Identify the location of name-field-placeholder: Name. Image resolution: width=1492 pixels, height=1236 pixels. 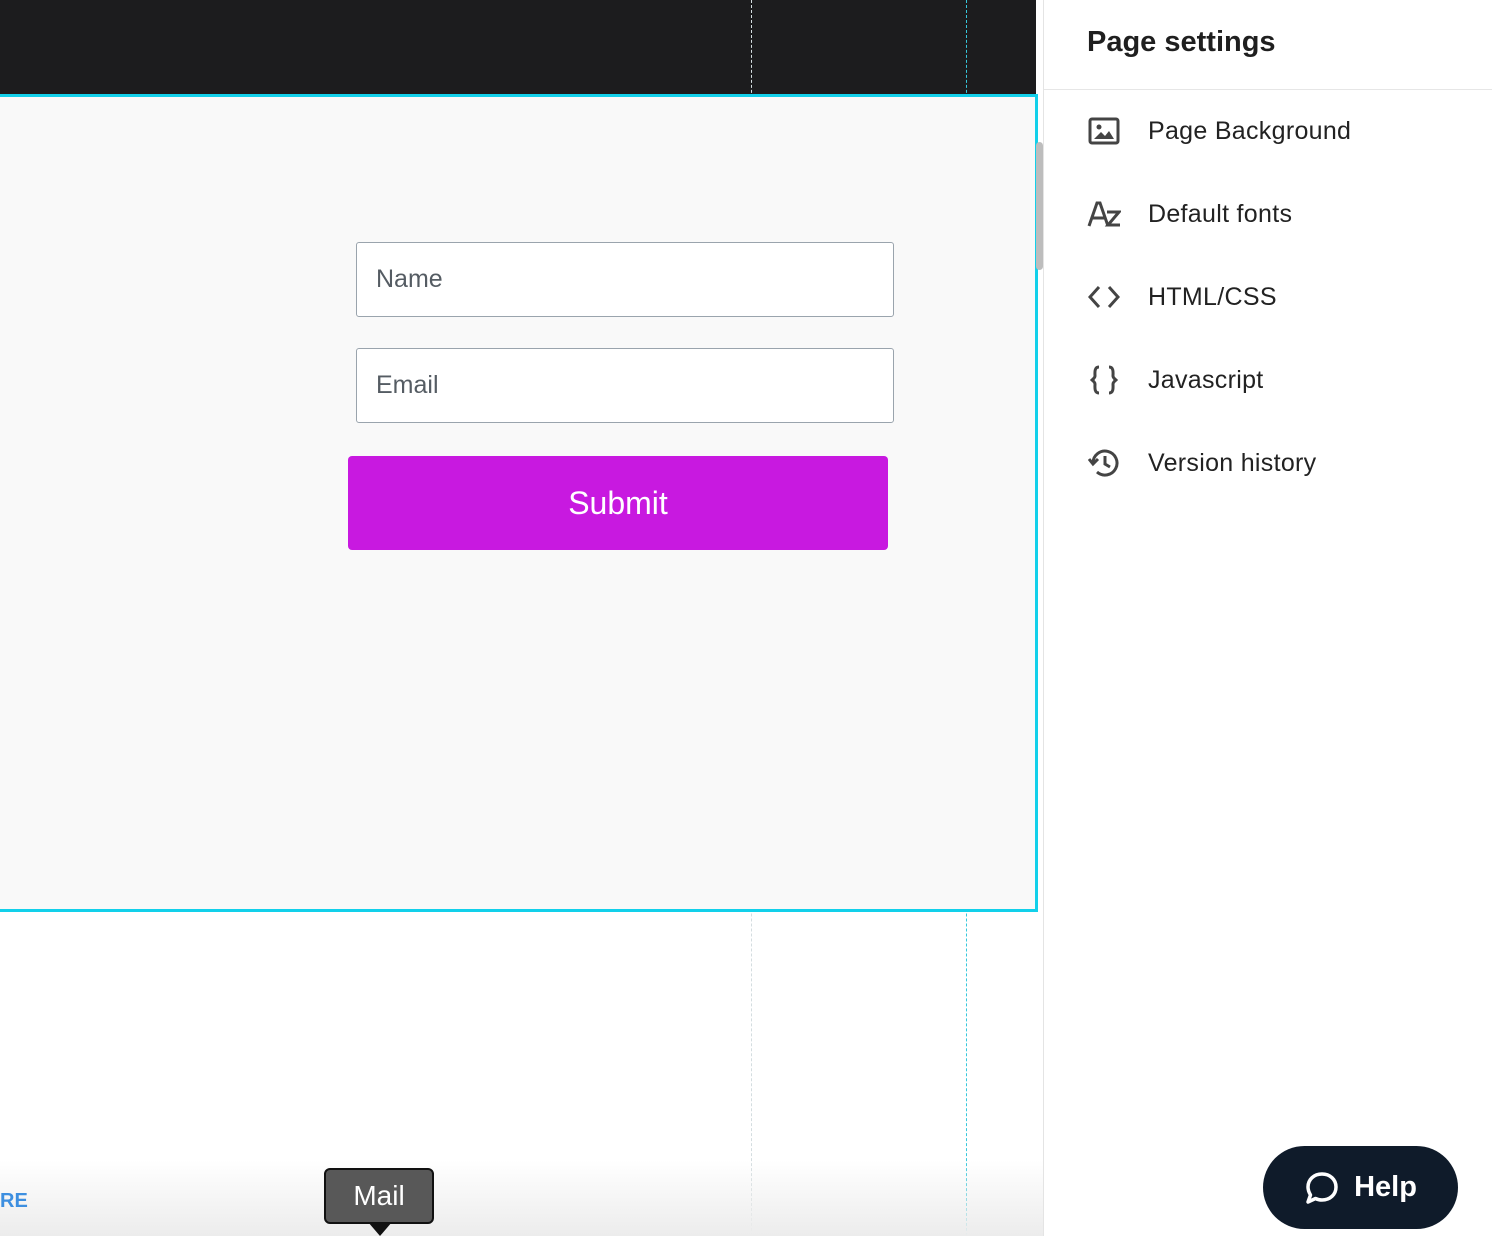
(409, 279).